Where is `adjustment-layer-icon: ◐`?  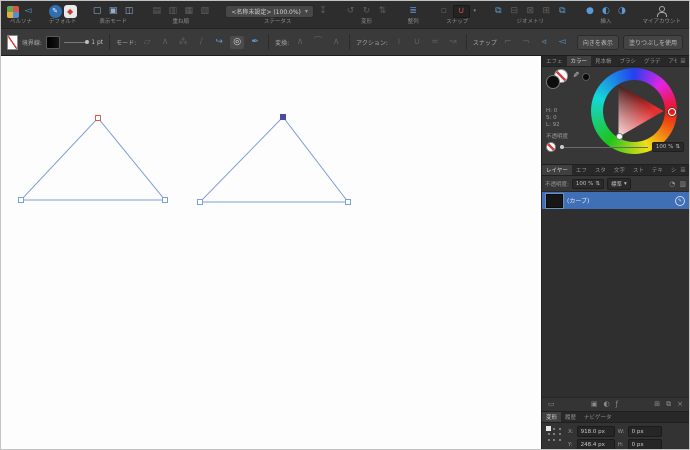 adjustment-layer-icon: ◐ is located at coordinates (606, 404).